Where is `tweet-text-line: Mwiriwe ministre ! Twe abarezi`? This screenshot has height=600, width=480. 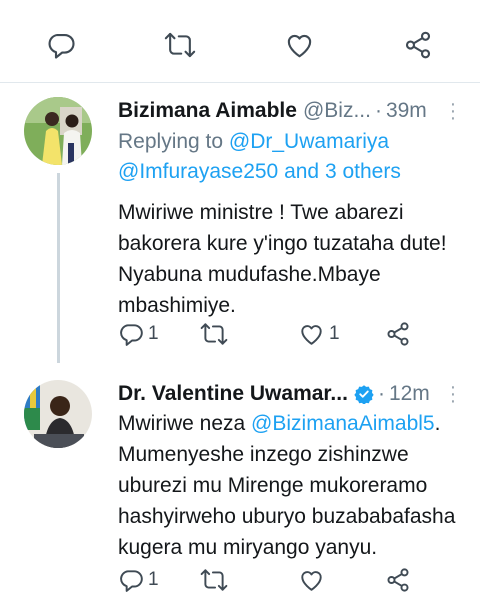 tweet-text-line: Mwiriwe ministre ! Twe abarezi is located at coordinates (261, 212).